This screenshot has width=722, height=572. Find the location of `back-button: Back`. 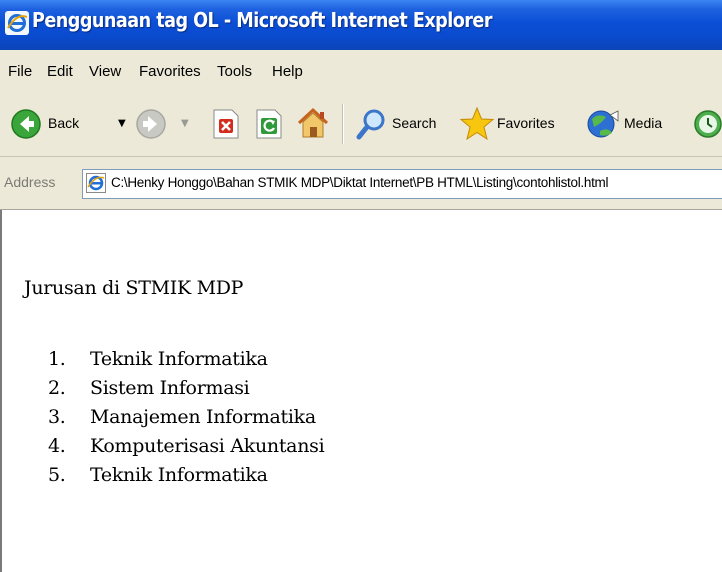

back-button: Back is located at coordinates (56, 124).